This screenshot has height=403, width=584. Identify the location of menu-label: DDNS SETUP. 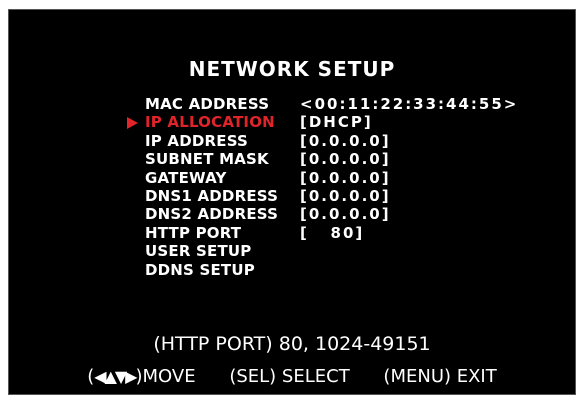
(200, 269).